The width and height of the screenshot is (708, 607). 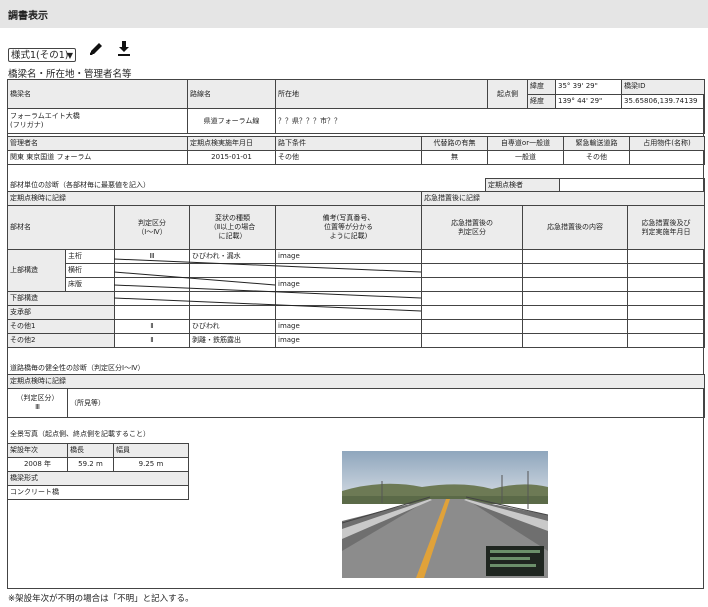 I want to click on width-label: 幅員, so click(x=151, y=450).